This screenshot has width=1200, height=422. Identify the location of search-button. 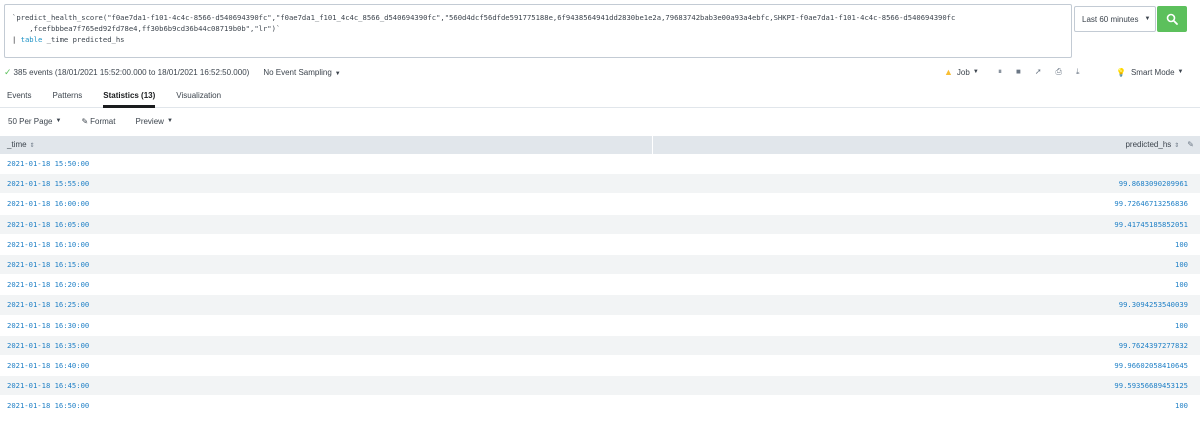
(1172, 19).